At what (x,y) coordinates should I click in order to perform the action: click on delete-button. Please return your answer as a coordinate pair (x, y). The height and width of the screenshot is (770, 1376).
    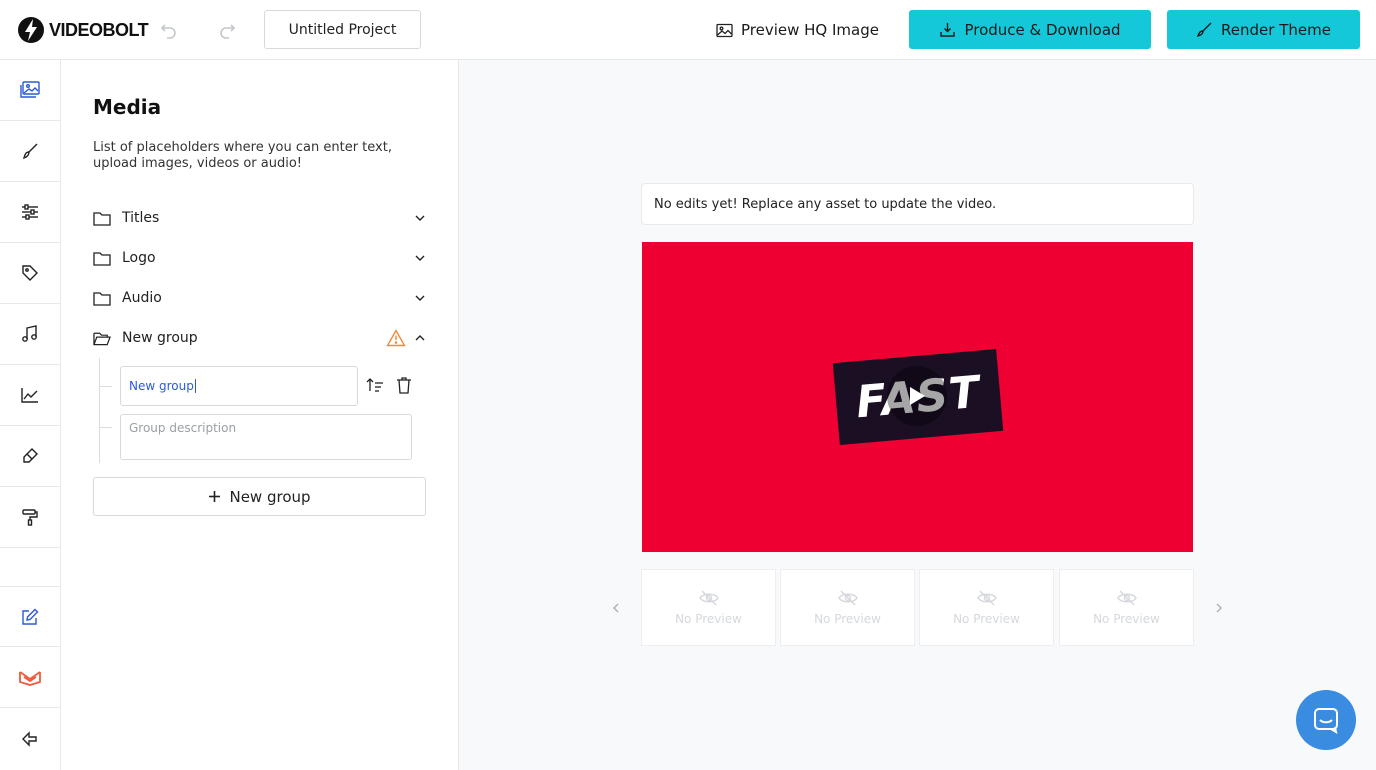
    Looking at the image, I should click on (404, 387).